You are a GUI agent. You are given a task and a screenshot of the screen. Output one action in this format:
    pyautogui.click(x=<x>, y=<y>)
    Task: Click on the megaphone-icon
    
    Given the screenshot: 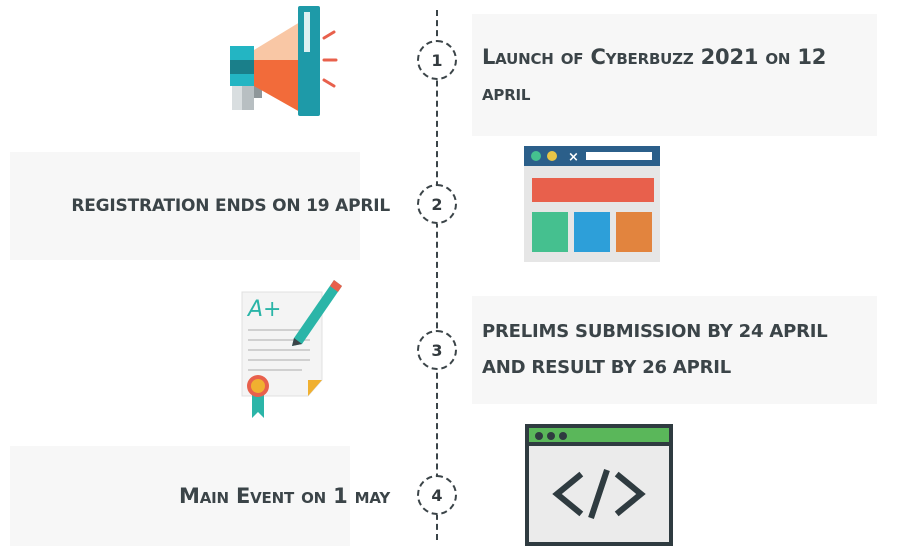 What is the action you would take?
    pyautogui.click(x=284, y=60)
    